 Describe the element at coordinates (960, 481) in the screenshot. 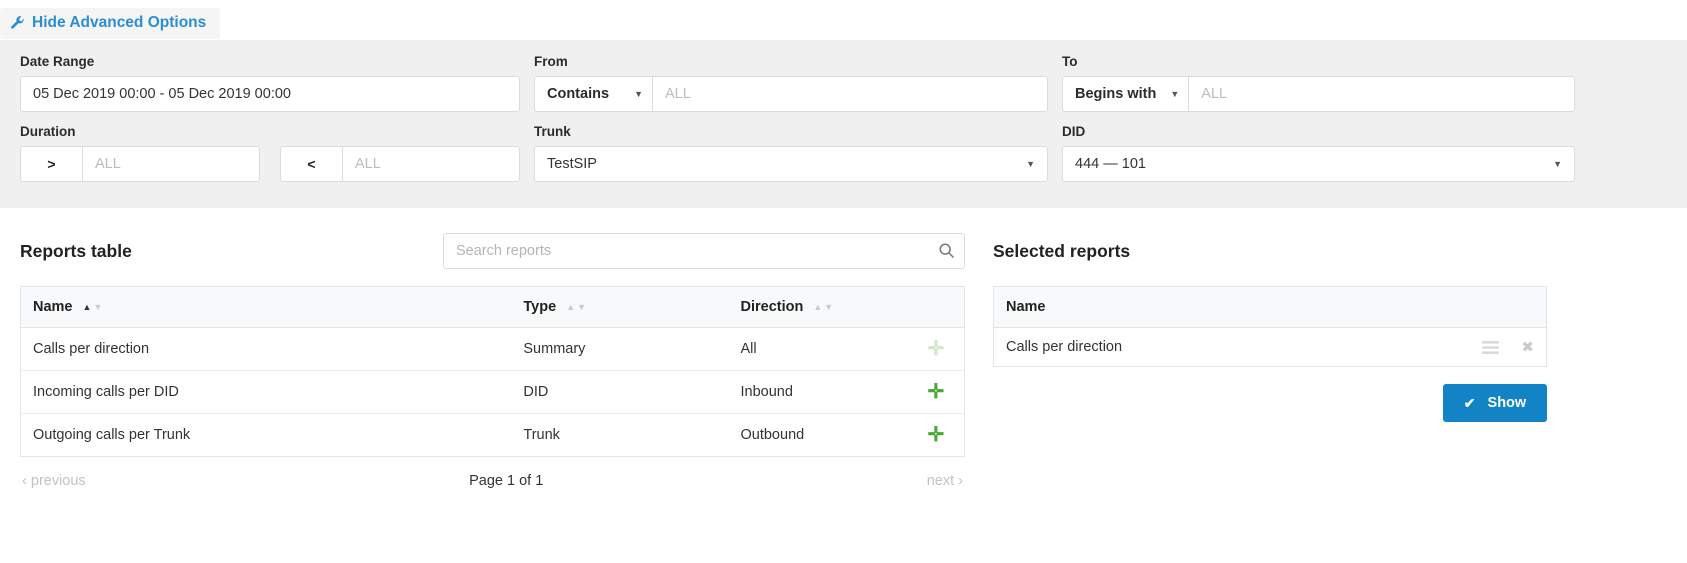

I see `chevron-right-icon: ›` at that location.